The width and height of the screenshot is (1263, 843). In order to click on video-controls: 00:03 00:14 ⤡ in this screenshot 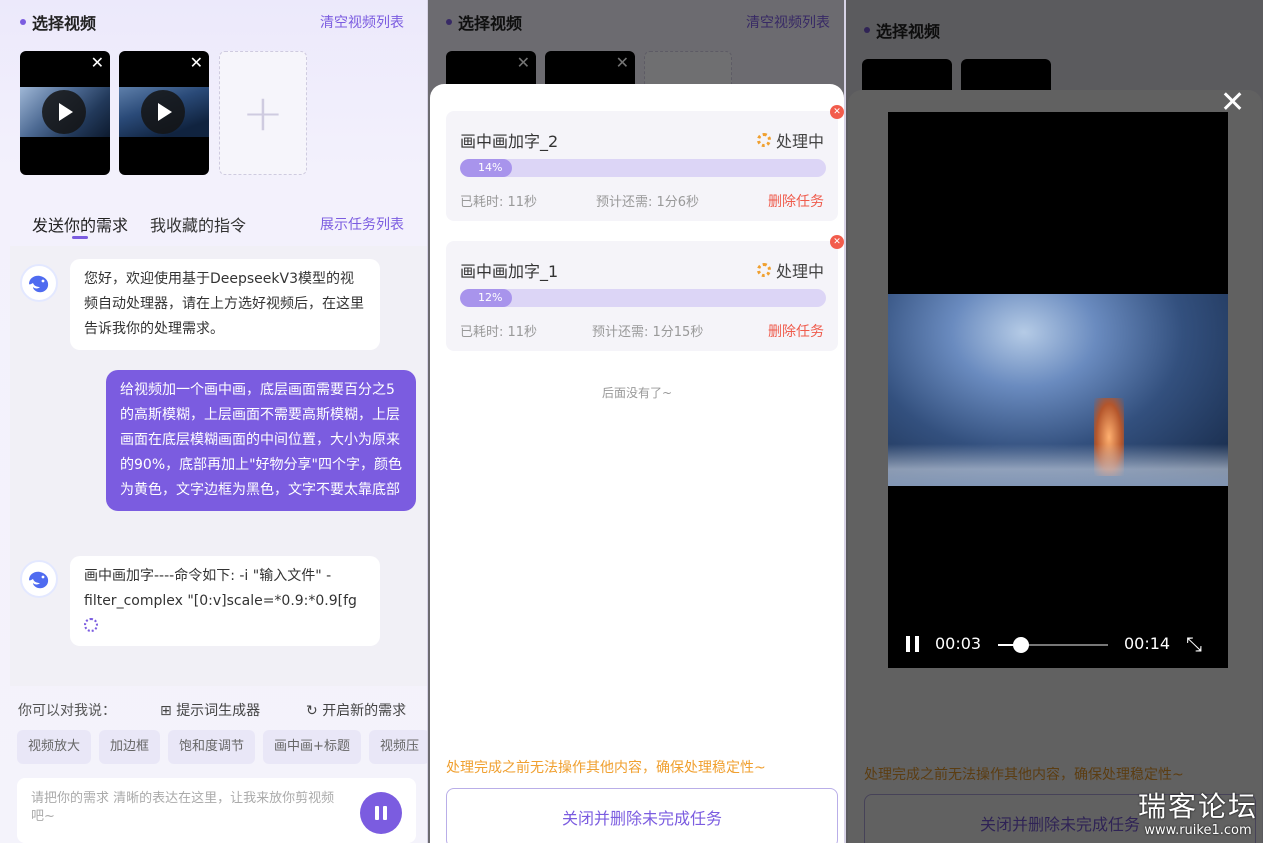, I will do `click(1058, 645)`.